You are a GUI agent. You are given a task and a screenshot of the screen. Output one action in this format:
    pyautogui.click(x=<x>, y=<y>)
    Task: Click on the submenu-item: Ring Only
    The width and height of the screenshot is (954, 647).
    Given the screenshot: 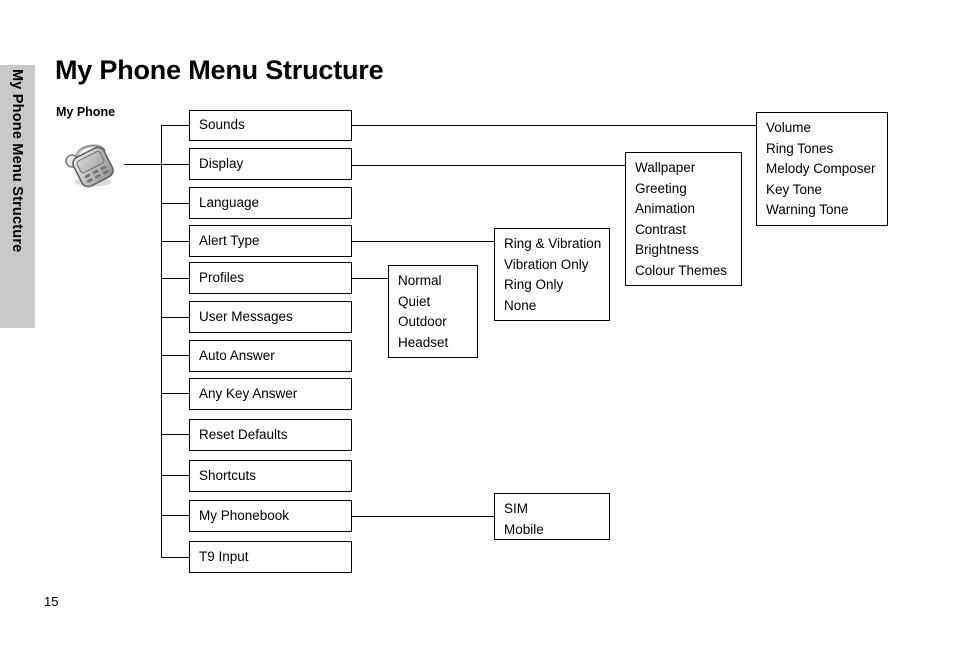 What is the action you would take?
    pyautogui.click(x=556, y=285)
    